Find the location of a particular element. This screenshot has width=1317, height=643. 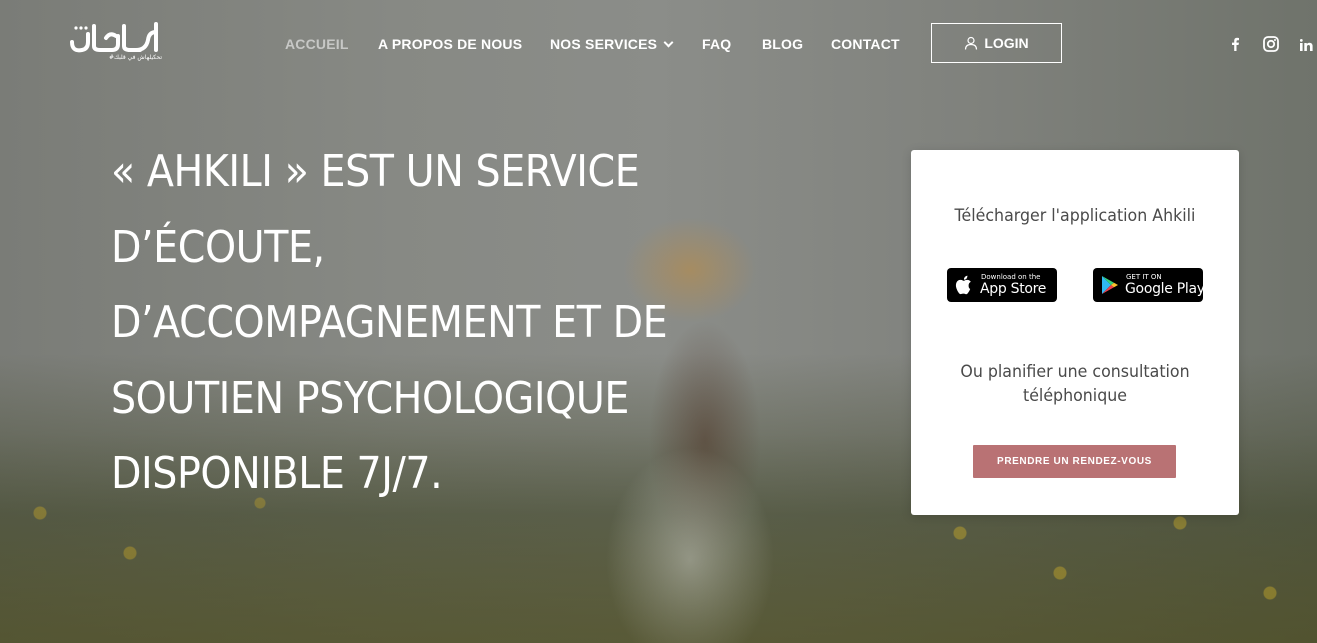

nav-item-contact: CONTACT is located at coordinates (865, 44).